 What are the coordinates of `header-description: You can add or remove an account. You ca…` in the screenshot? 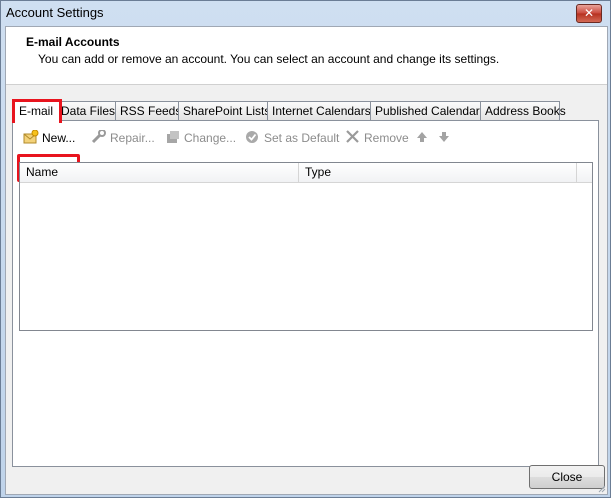 It's located at (269, 59).